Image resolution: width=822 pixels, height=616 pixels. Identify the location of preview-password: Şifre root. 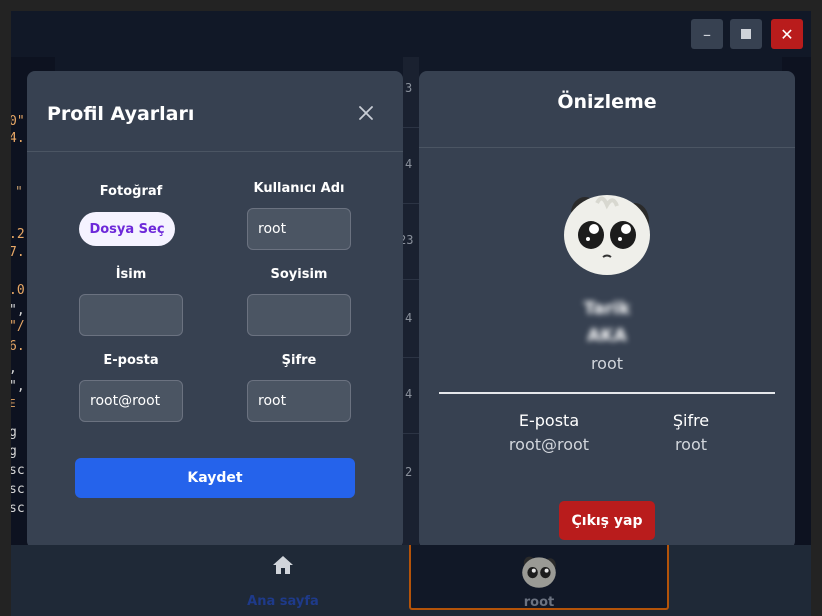
(691, 432).